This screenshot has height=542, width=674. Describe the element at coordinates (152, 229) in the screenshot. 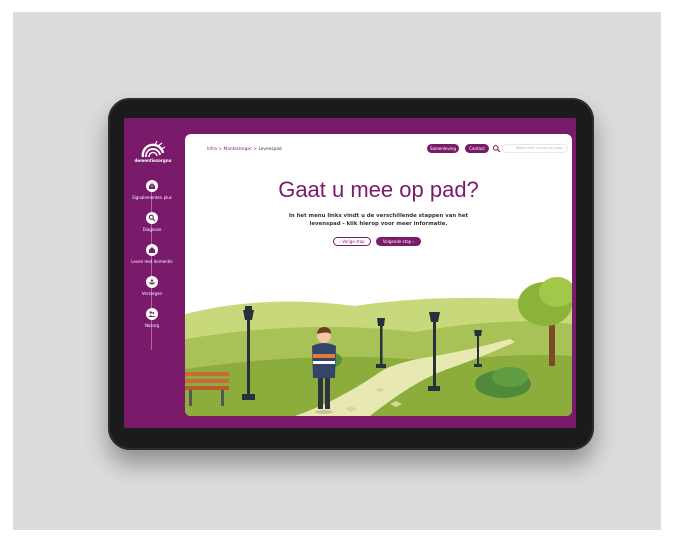

I see `sidebar-item-label: Diagnose` at that location.